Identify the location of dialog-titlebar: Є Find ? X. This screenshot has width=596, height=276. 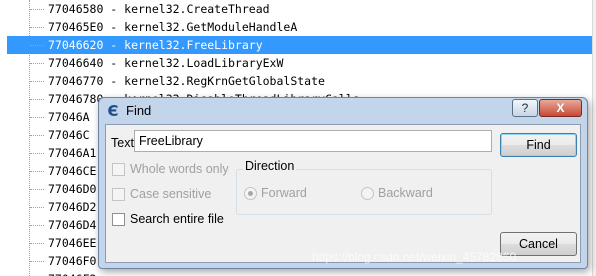
(343, 111).